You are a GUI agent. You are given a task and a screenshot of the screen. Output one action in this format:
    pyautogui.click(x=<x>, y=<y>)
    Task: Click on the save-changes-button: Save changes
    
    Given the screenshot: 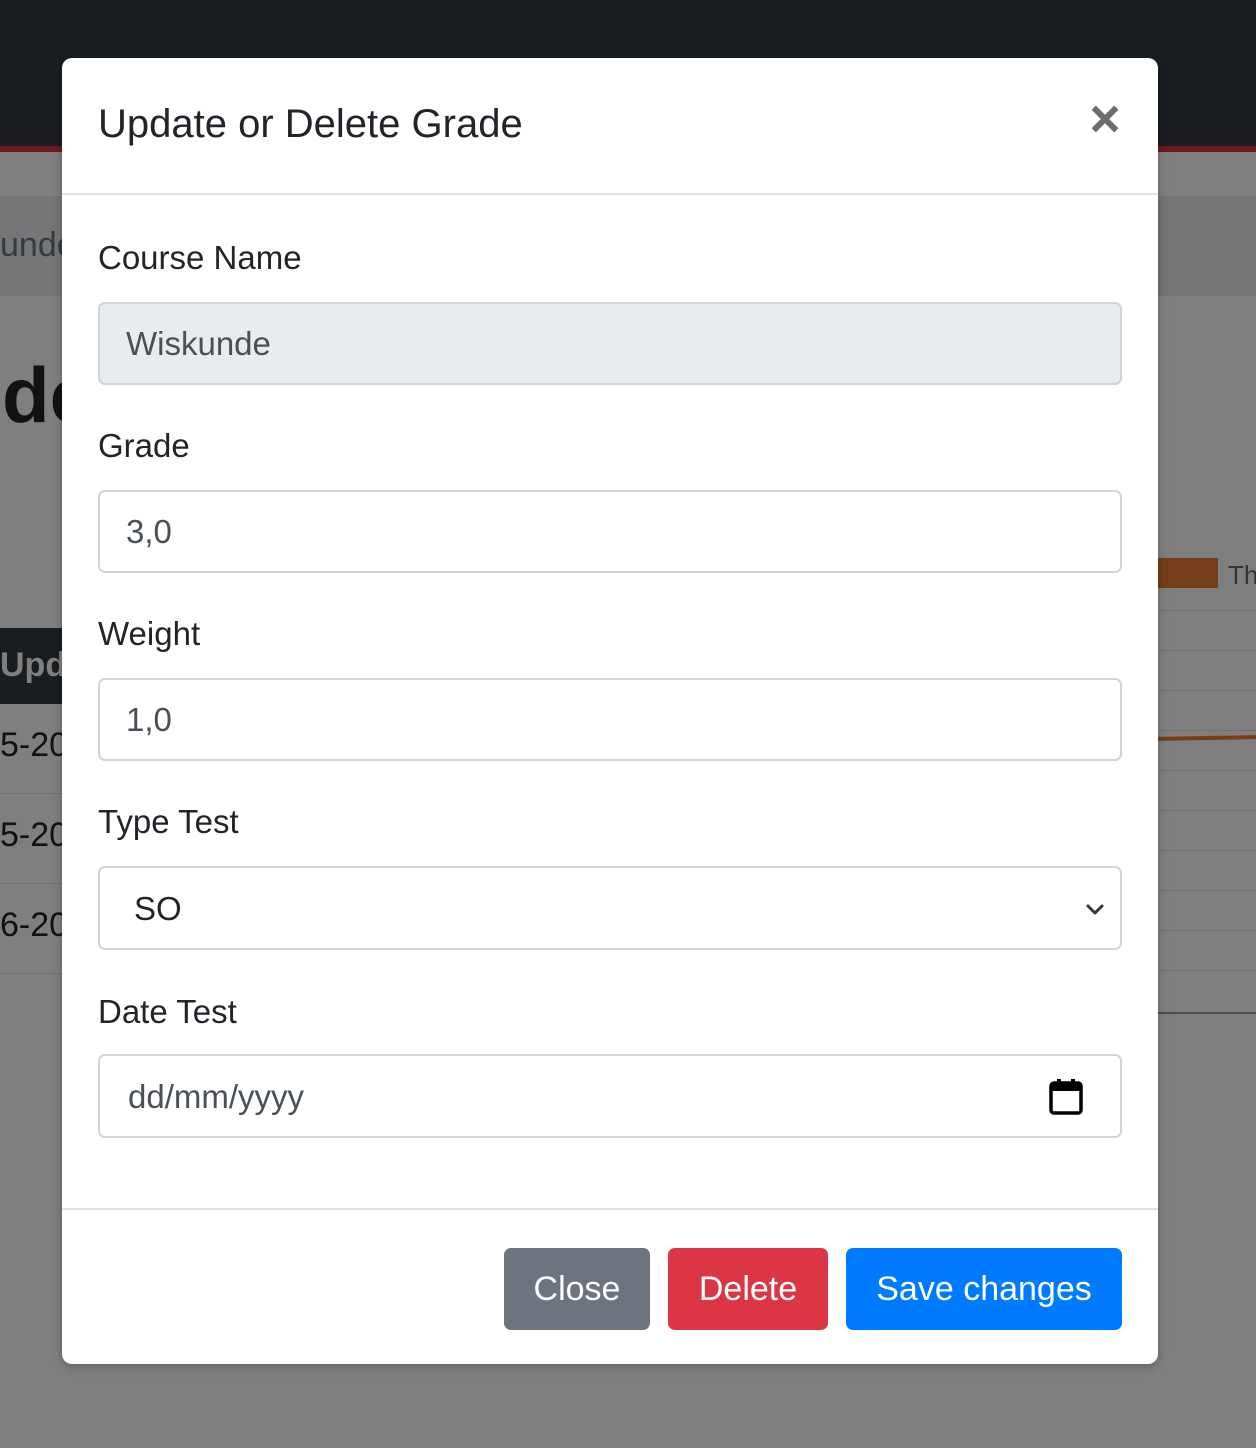 What is the action you would take?
    pyautogui.click(x=984, y=1289)
    